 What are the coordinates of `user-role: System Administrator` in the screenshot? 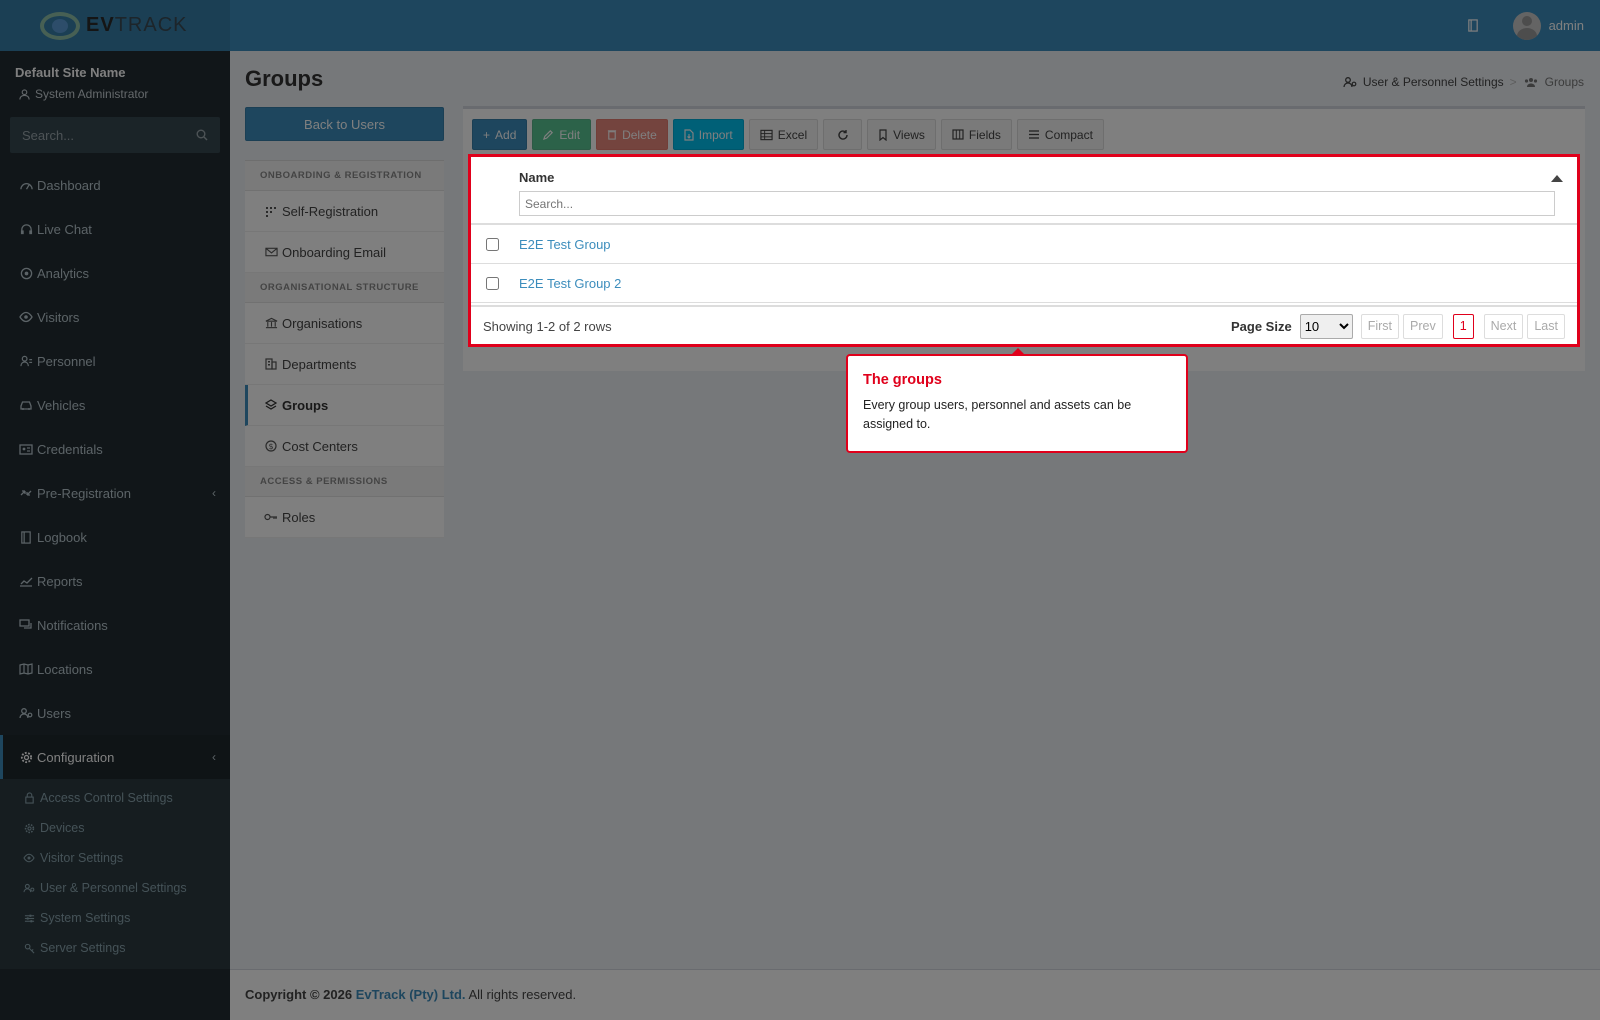 It's located at (92, 94).